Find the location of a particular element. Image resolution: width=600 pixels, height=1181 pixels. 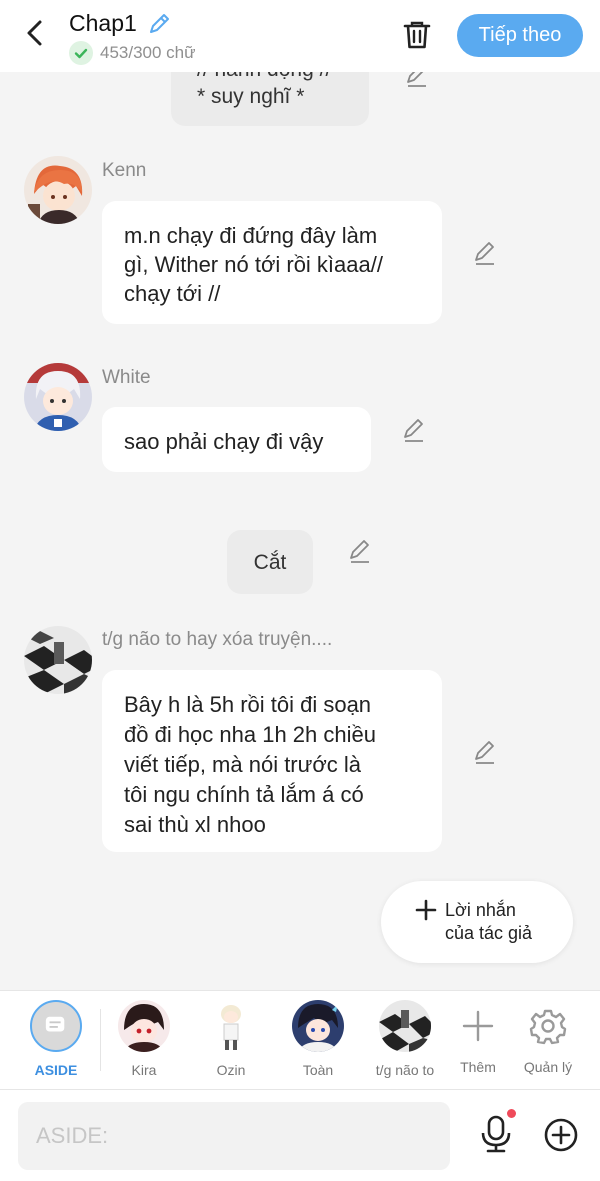

character-ozin: Ozin is located at coordinates (231, 1039).